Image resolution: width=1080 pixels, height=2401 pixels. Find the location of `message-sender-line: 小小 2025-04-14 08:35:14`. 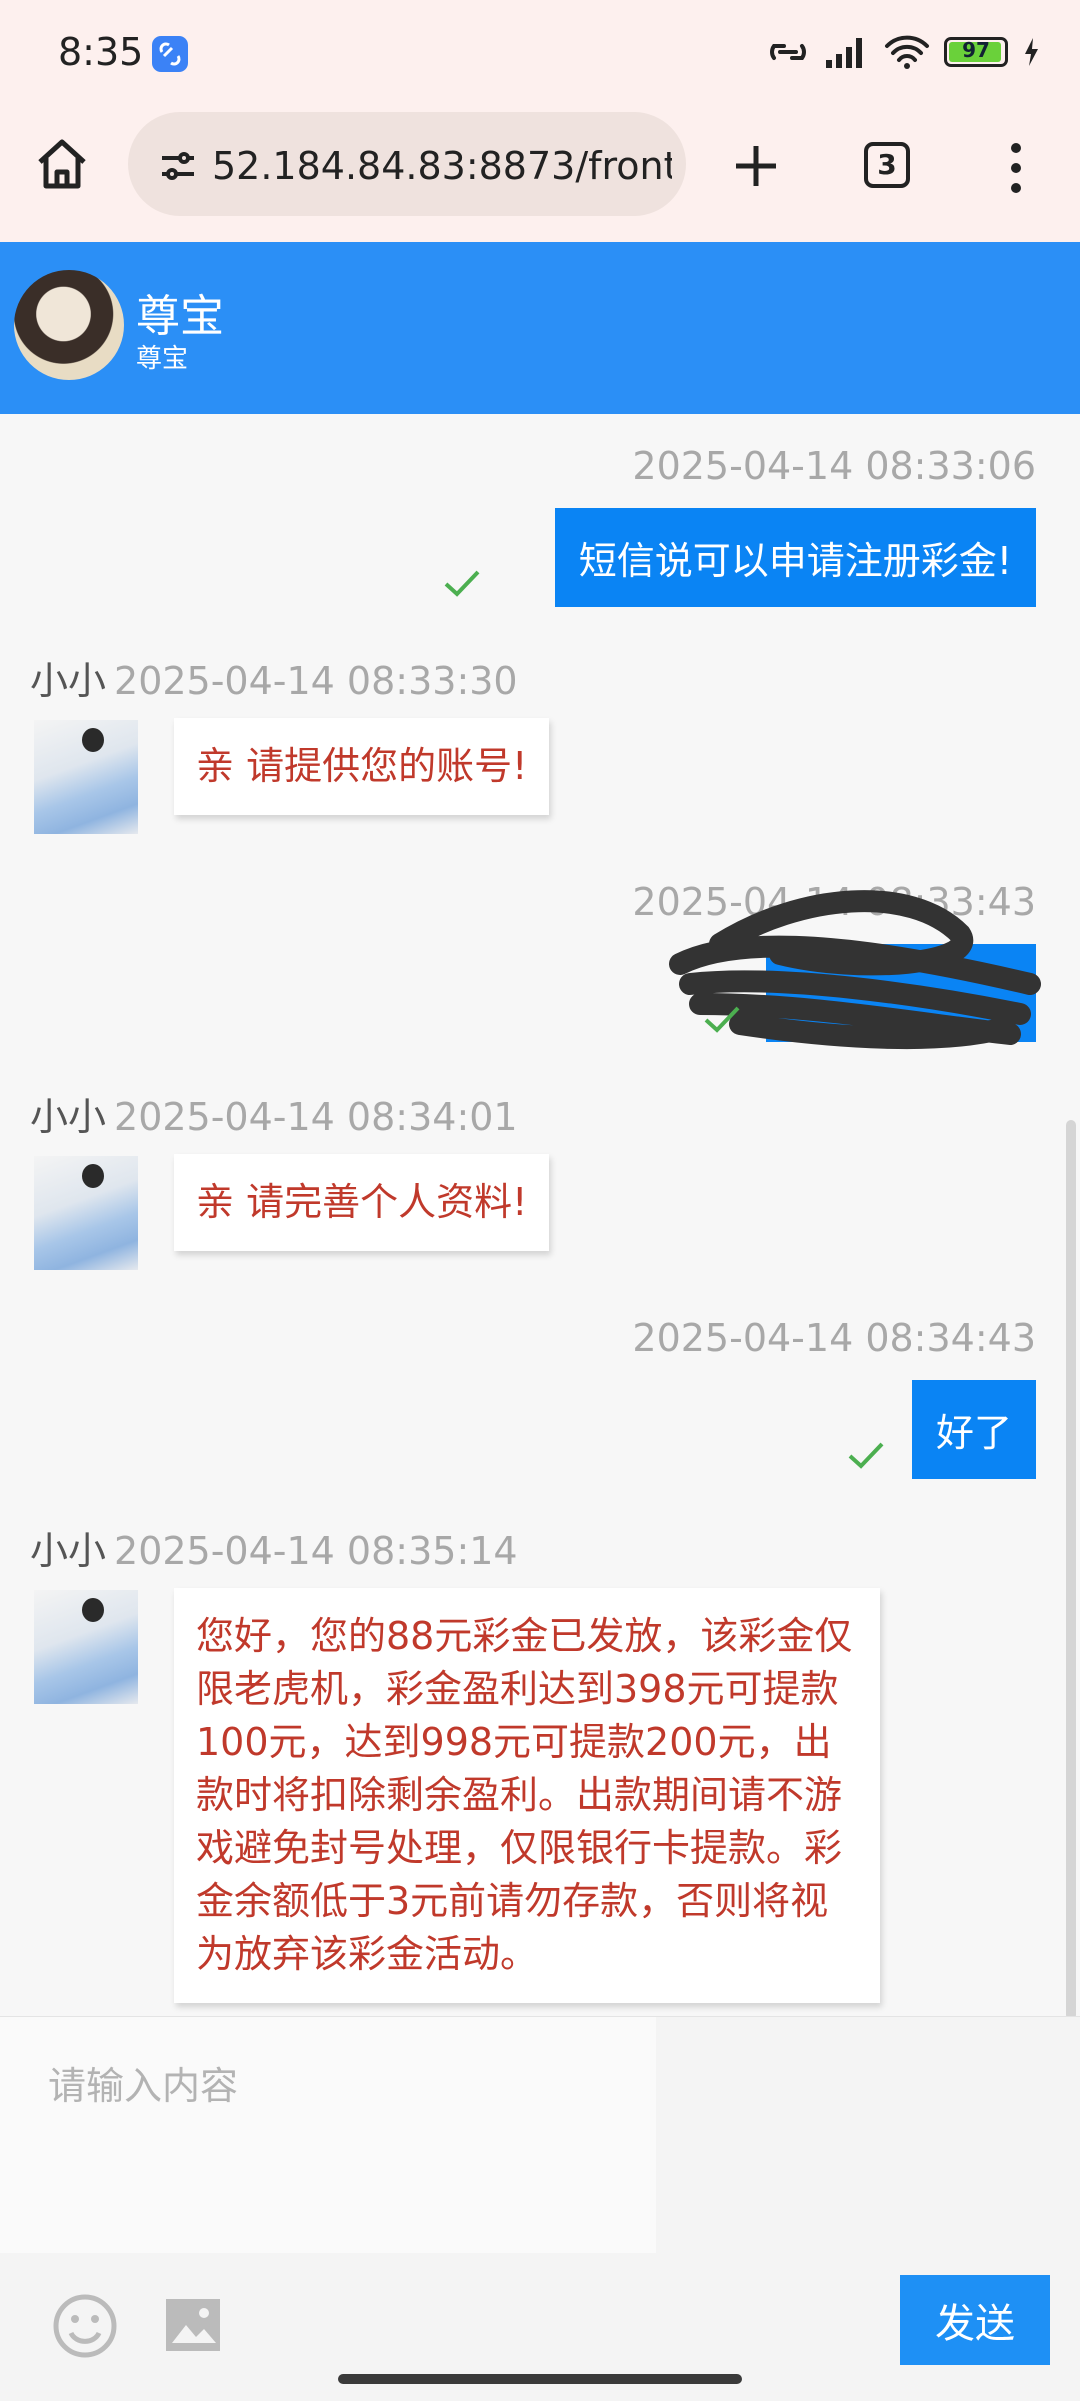

message-sender-line: 小小 2025-04-14 08:35:14 is located at coordinates (274, 1547).